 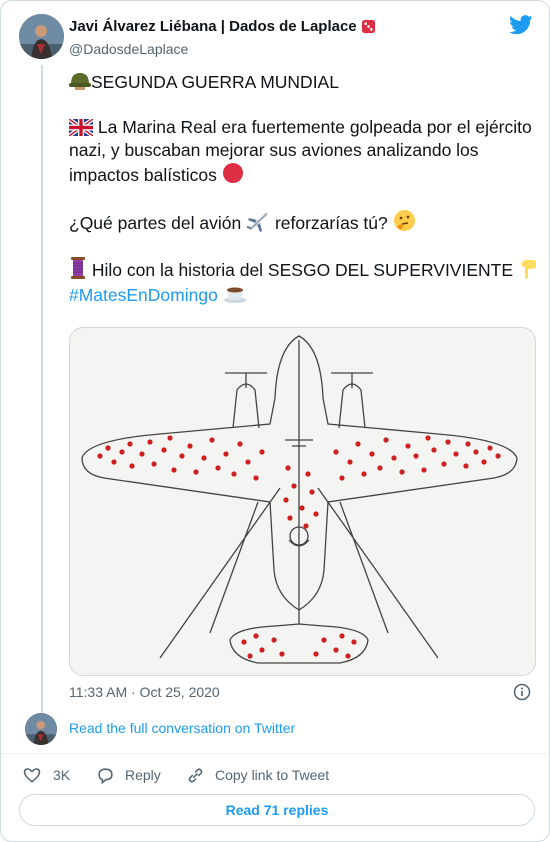 I want to click on reply-button: Reply, so click(x=128, y=775).